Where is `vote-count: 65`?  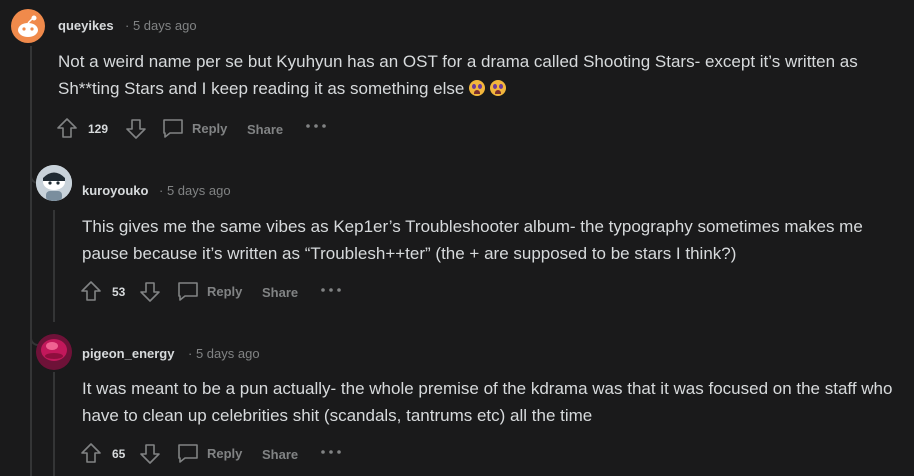
vote-count: 65 is located at coordinates (119, 454).